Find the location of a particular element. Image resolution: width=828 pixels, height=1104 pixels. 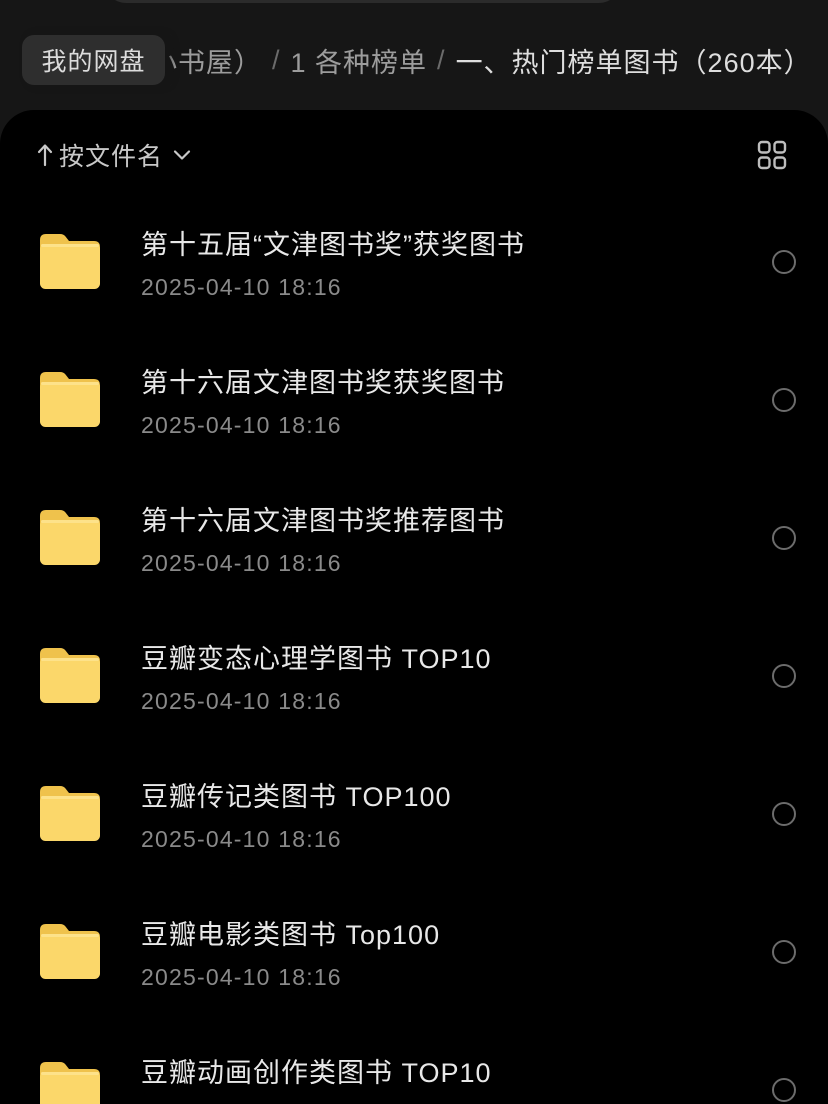

file-item: 豆瓣变态心理学图书 TOP10 2025-04-10 18:16 is located at coordinates (414, 676).